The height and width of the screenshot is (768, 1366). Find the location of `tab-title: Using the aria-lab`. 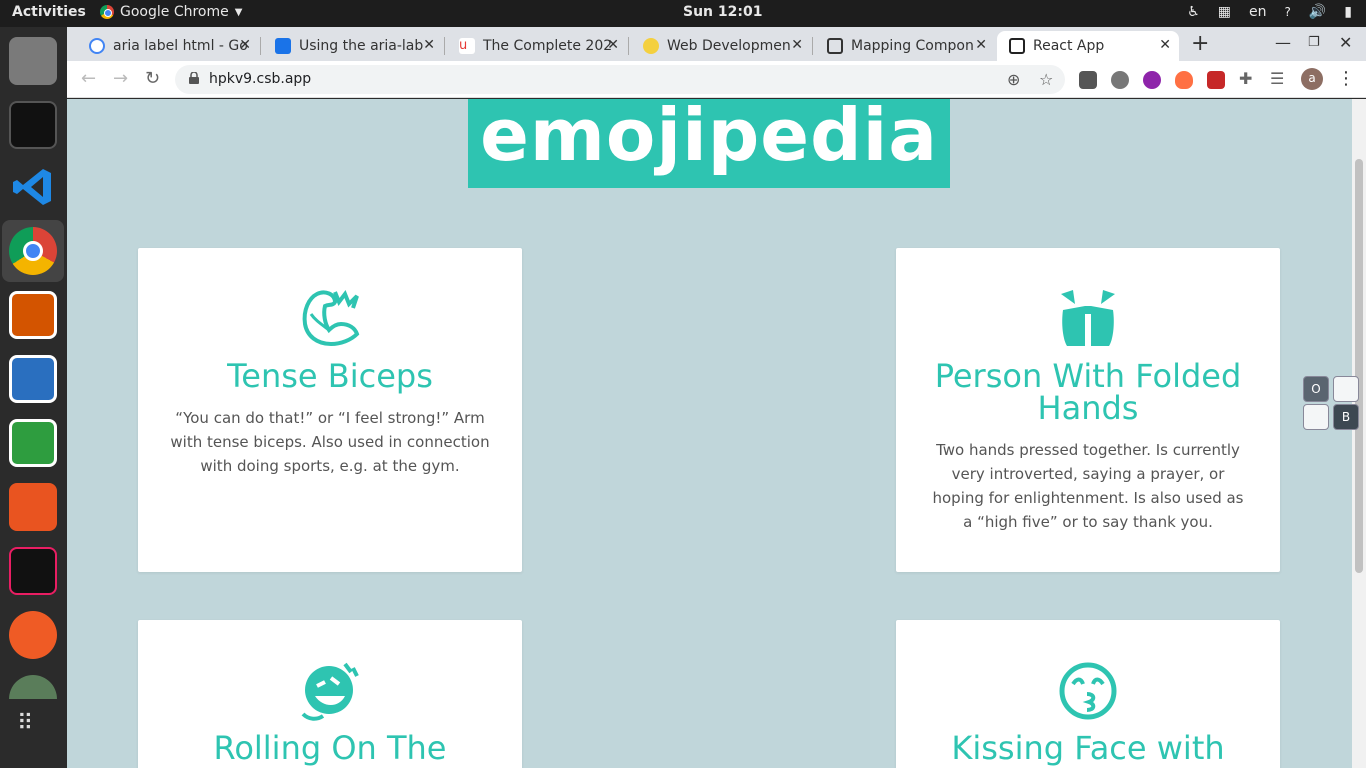

tab-title: Using the aria-lab is located at coordinates (361, 46).